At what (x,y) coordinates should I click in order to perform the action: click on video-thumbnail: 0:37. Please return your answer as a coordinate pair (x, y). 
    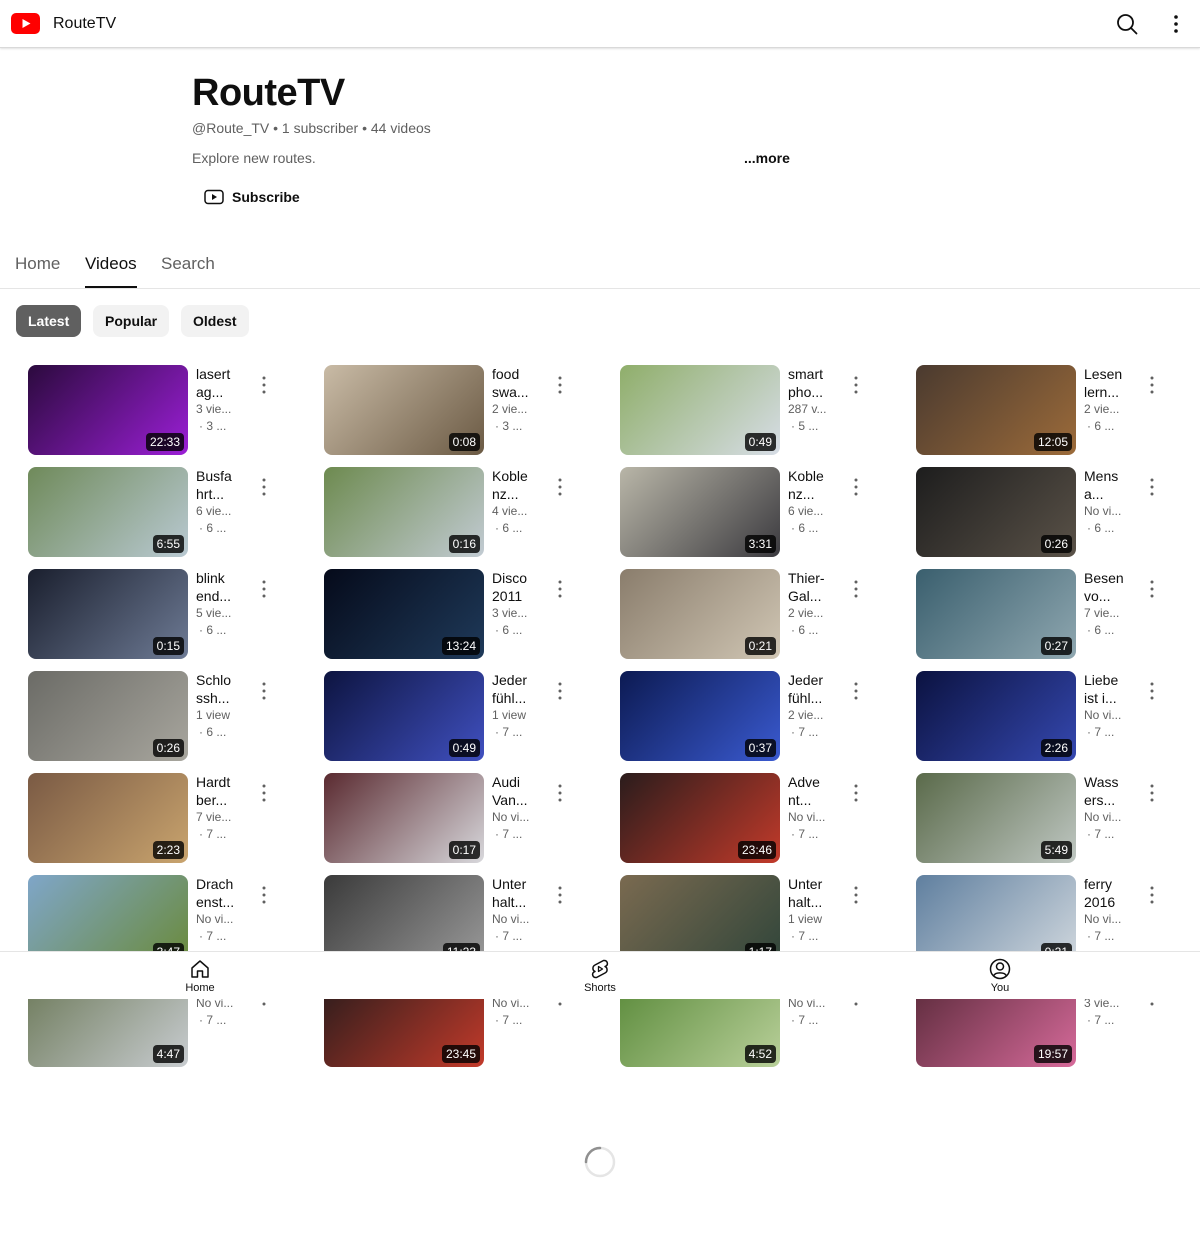
    Looking at the image, I should click on (700, 716).